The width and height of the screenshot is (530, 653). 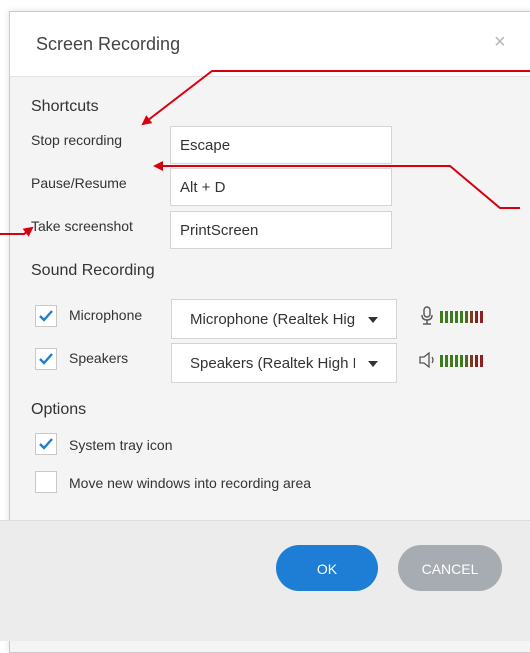 I want to click on take-screenshot-label: Take screenshot, so click(x=82, y=226).